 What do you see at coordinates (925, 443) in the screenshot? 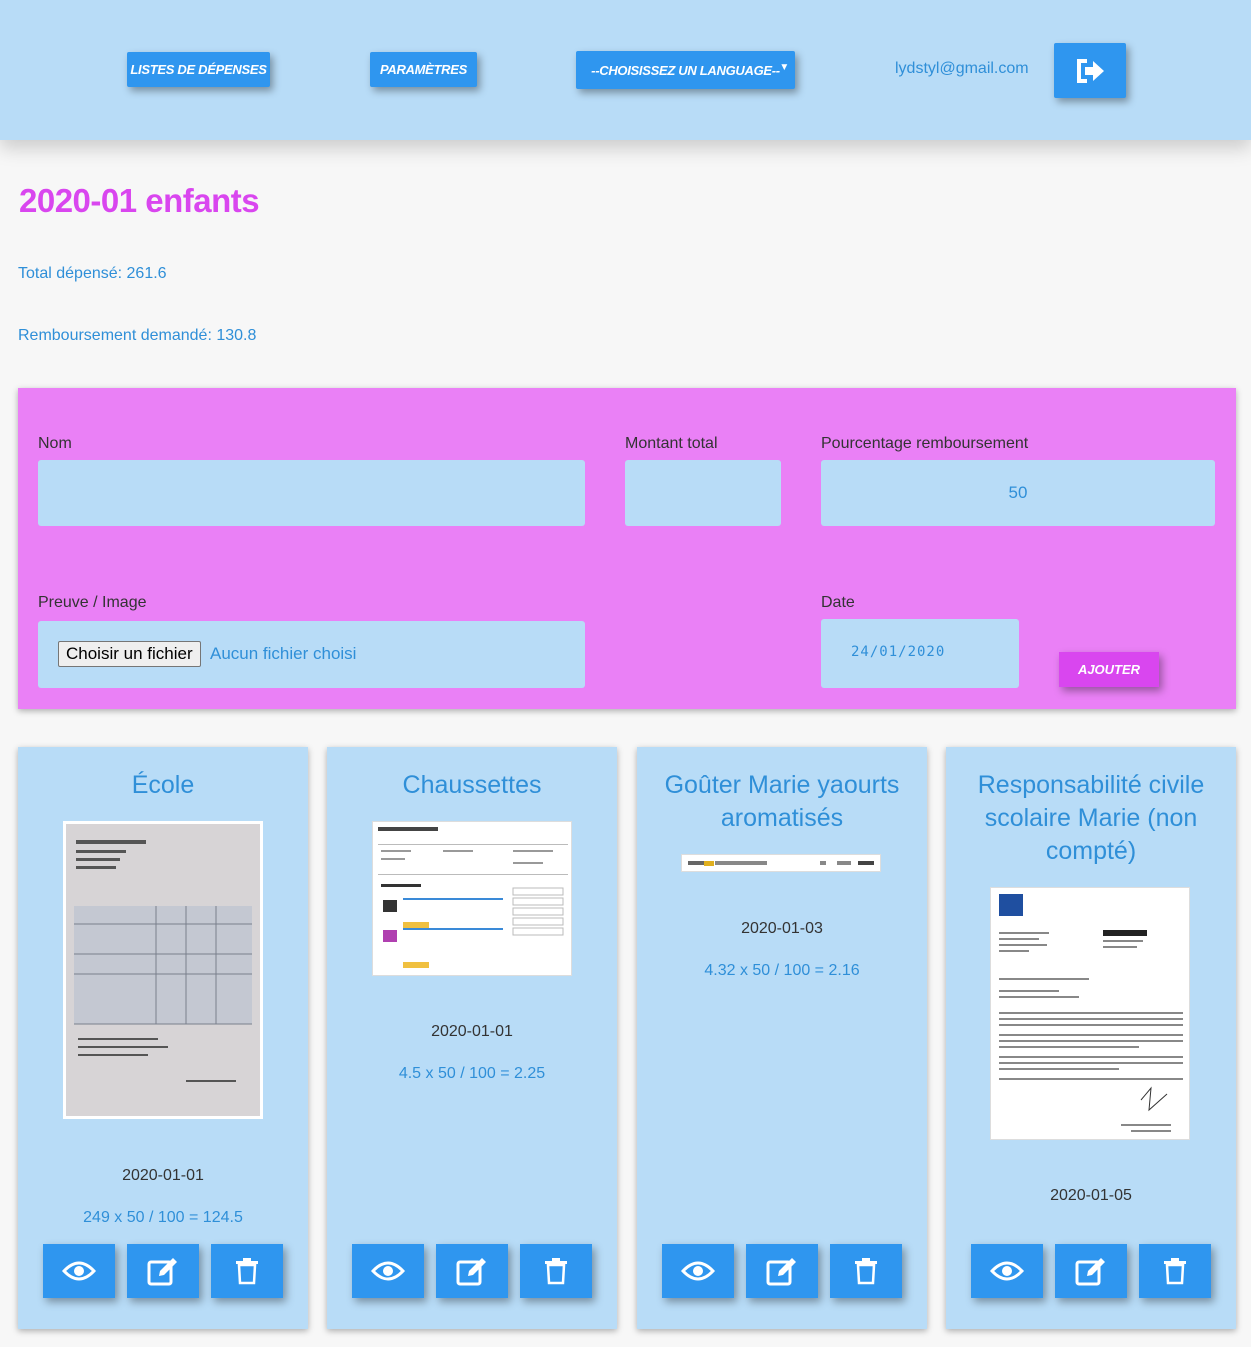
I see `percent-label: Pourcentage remboursement` at bounding box center [925, 443].